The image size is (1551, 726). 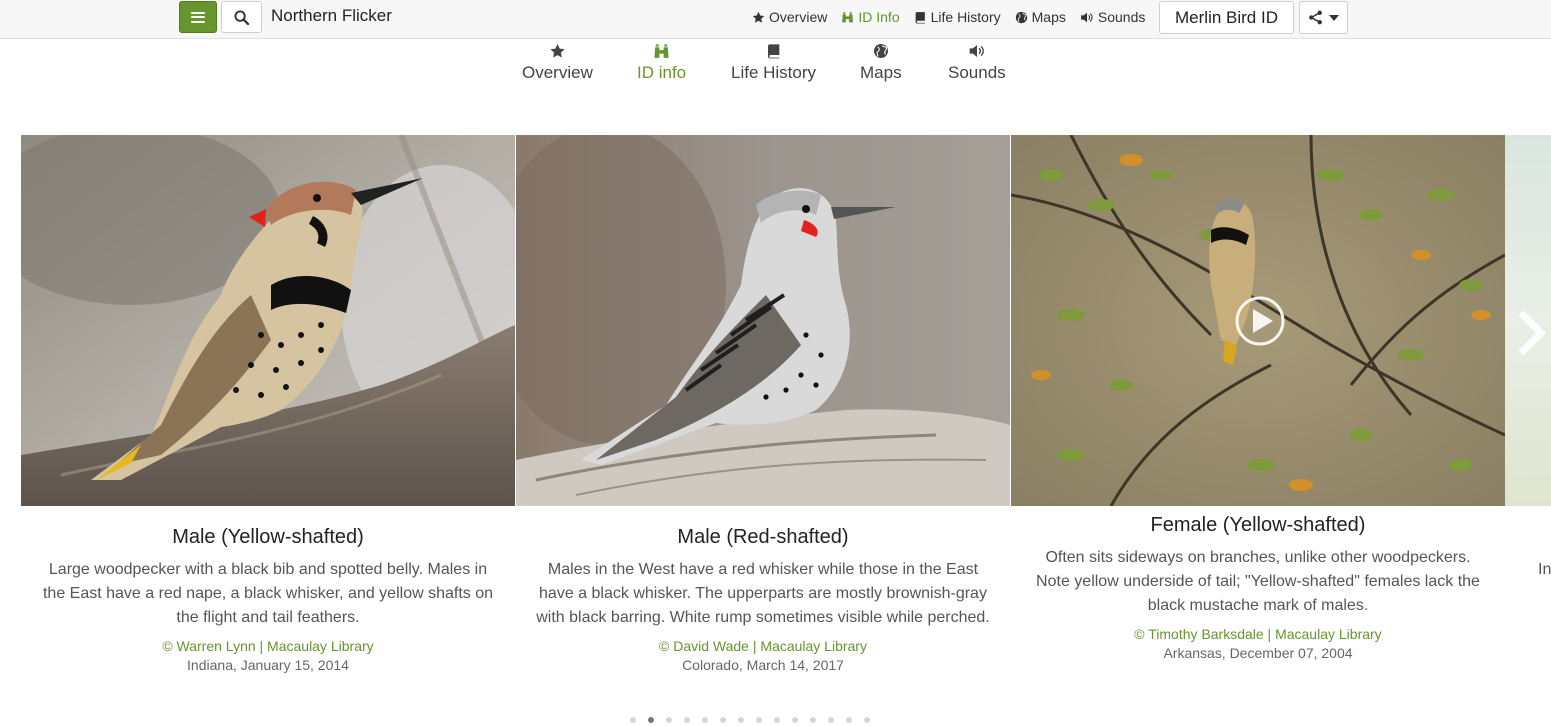 I want to click on species-title: Northern Flicker, so click(x=331, y=15).